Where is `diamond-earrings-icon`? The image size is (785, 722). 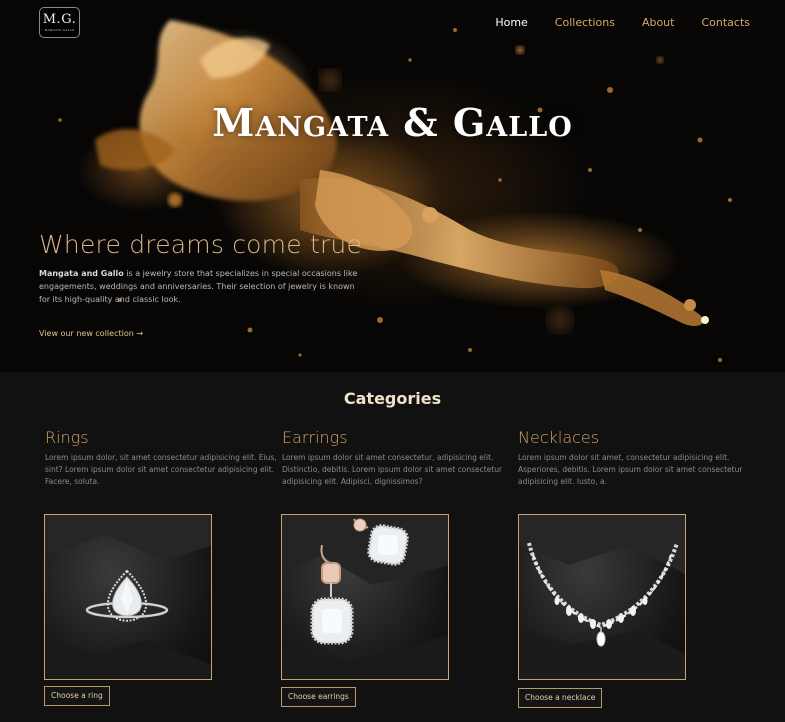 diamond-earrings-icon is located at coordinates (365, 597).